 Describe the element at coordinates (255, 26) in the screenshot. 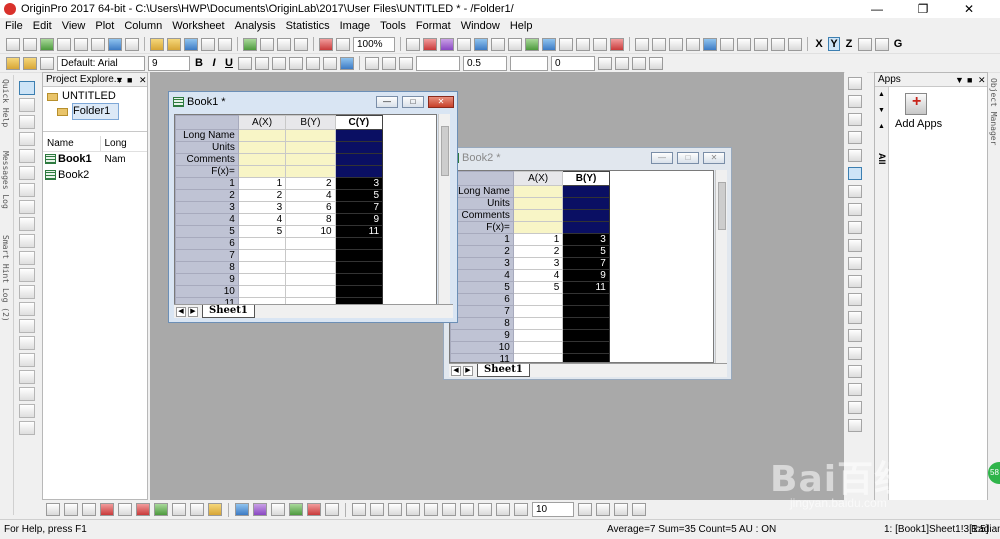

I see `menu-analysis: Analysis` at that location.